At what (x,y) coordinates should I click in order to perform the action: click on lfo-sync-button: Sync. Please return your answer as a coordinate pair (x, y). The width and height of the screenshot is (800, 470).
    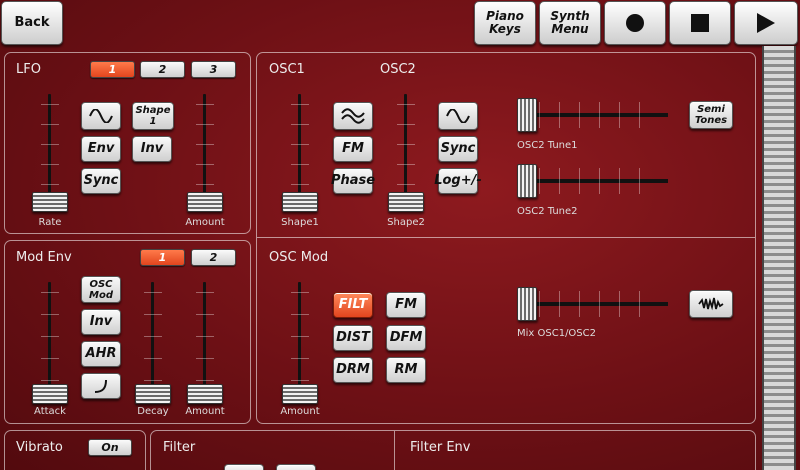
    Looking at the image, I should click on (101, 181).